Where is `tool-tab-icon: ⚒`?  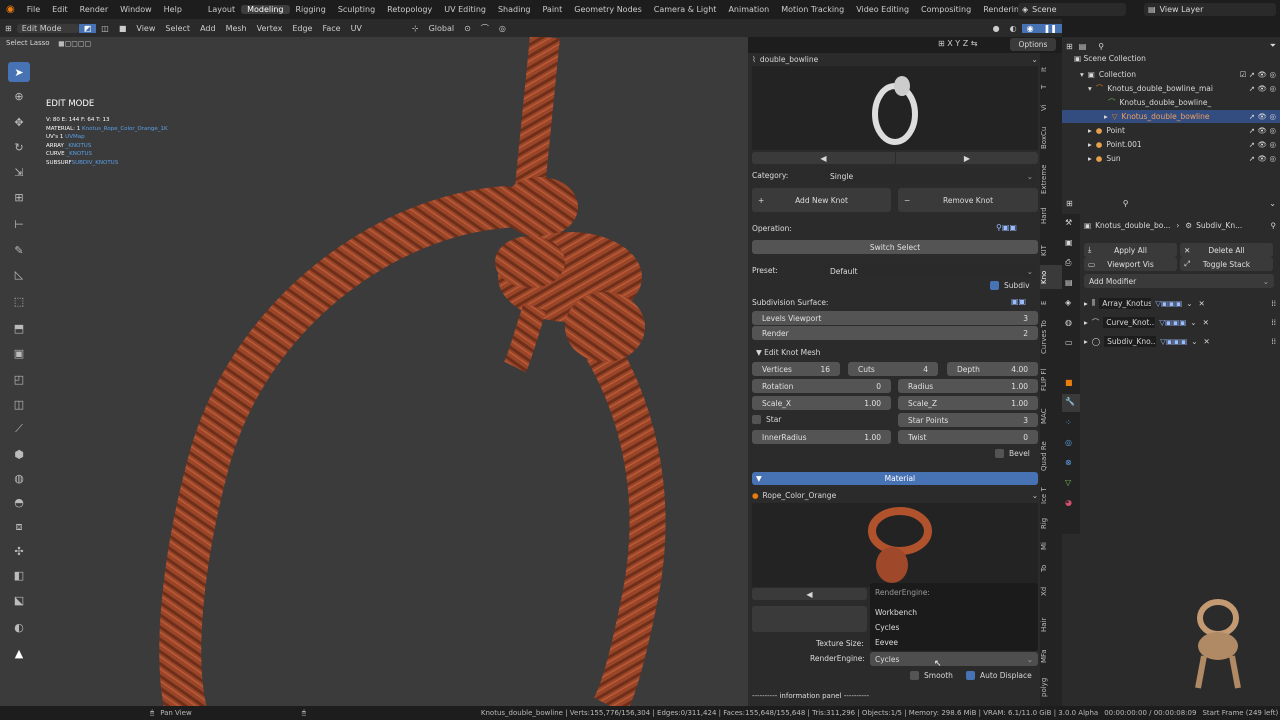
tool-tab-icon: ⚒ is located at coordinates (1068, 222).